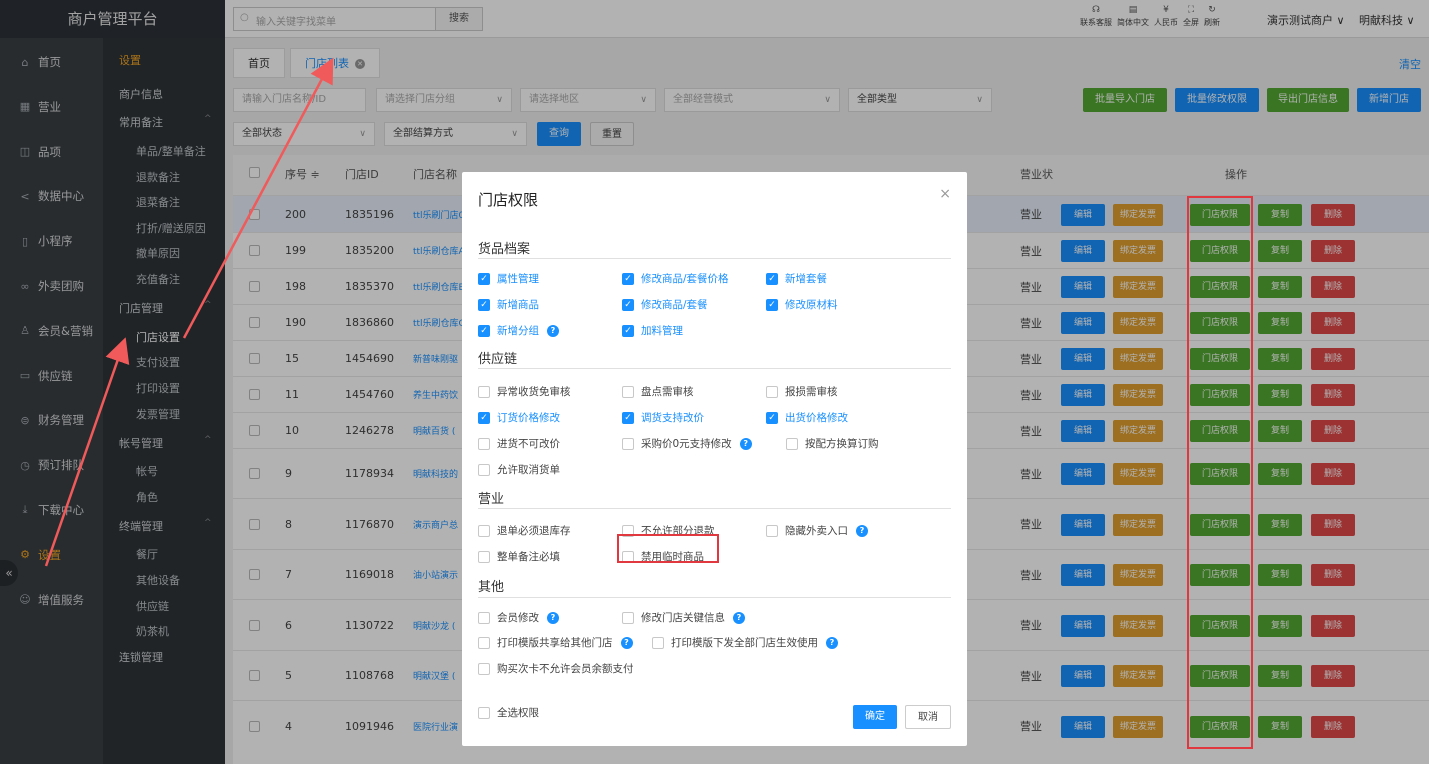 The image size is (1429, 764). What do you see at coordinates (189, 312) in the screenshot?
I see `annotation-arrows` at bounding box center [189, 312].